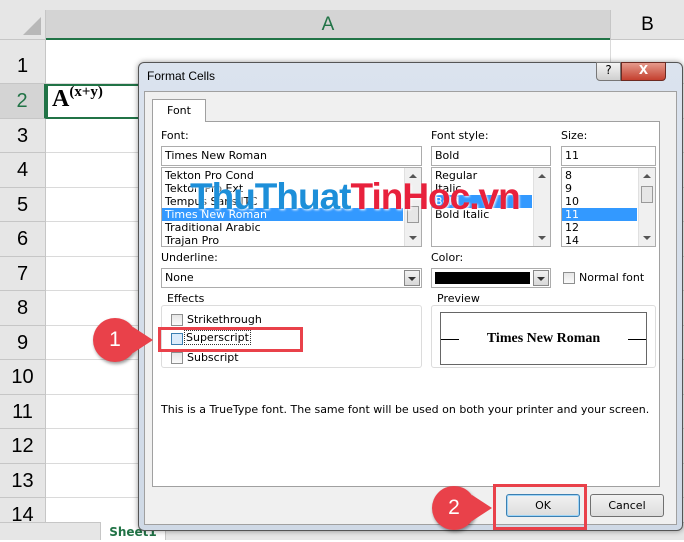 The width and height of the screenshot is (684, 542). I want to click on size-input: 11, so click(608, 156).